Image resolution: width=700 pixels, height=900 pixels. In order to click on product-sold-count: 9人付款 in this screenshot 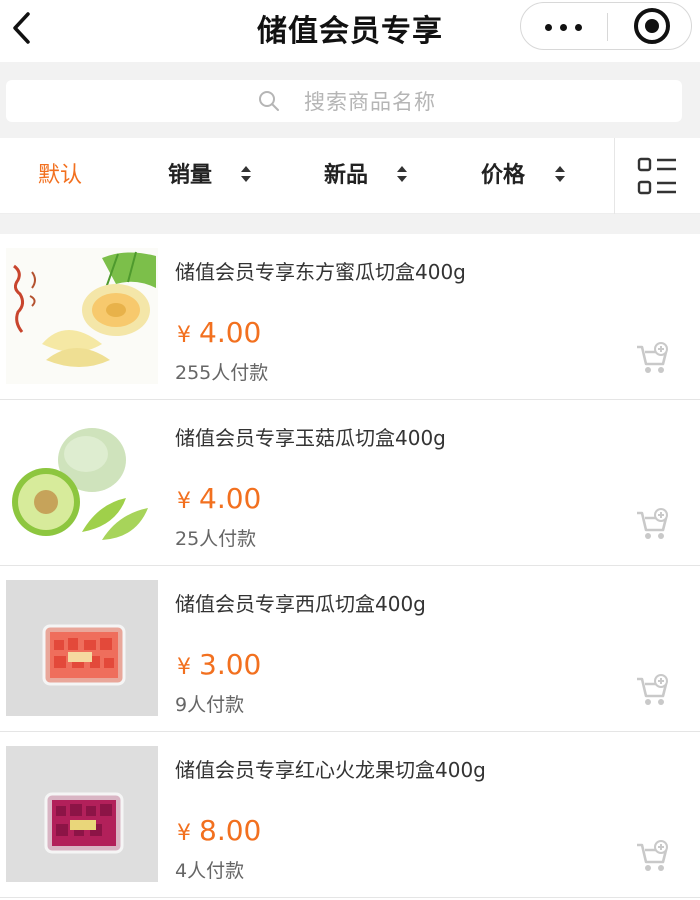, I will do `click(210, 705)`.